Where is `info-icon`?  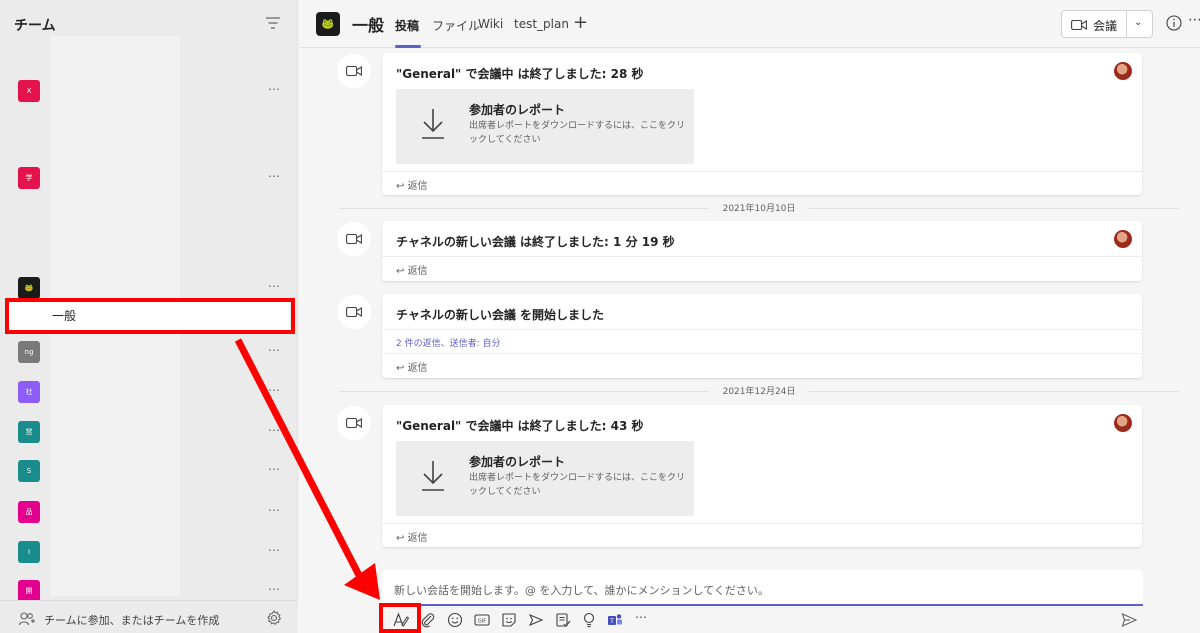 info-icon is located at coordinates (1174, 23).